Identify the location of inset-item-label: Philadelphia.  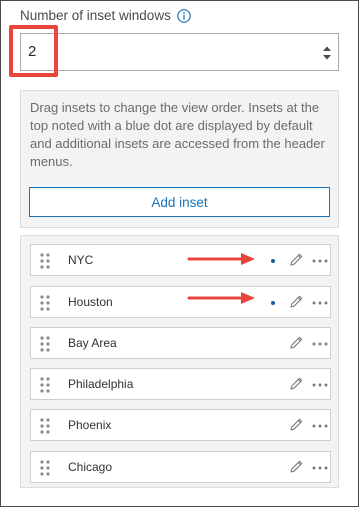
(101, 384).